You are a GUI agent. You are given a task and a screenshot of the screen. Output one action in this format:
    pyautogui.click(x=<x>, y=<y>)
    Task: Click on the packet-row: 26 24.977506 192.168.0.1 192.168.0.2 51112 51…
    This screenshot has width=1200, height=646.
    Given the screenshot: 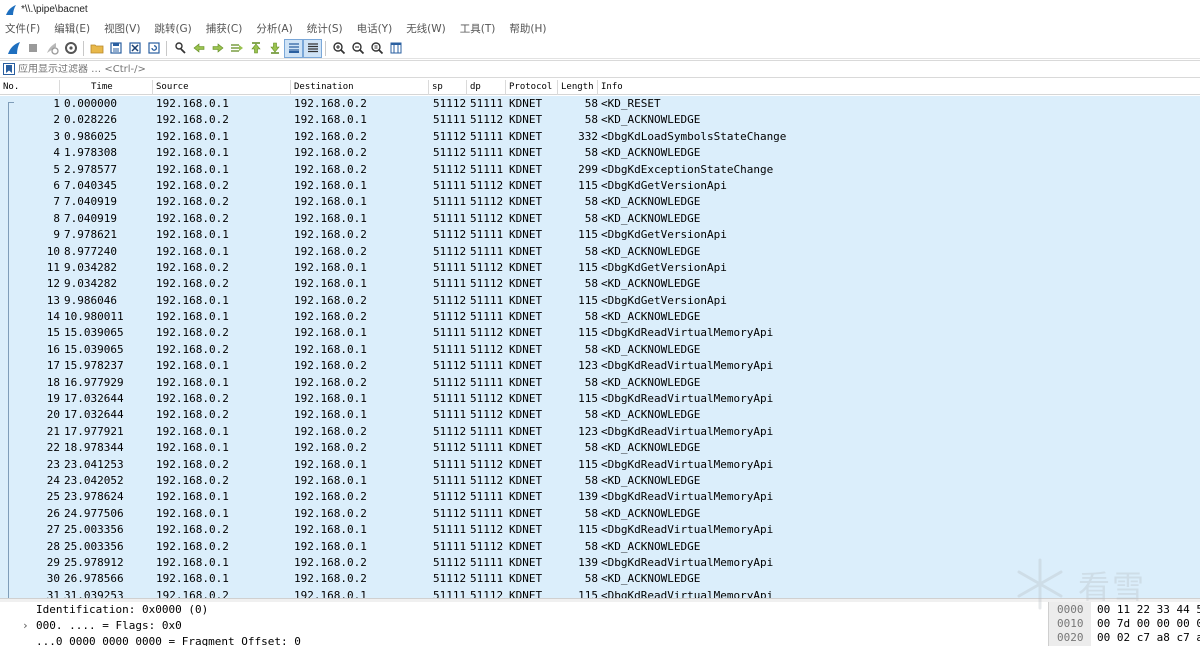 What is the action you would take?
    pyautogui.click(x=600, y=514)
    